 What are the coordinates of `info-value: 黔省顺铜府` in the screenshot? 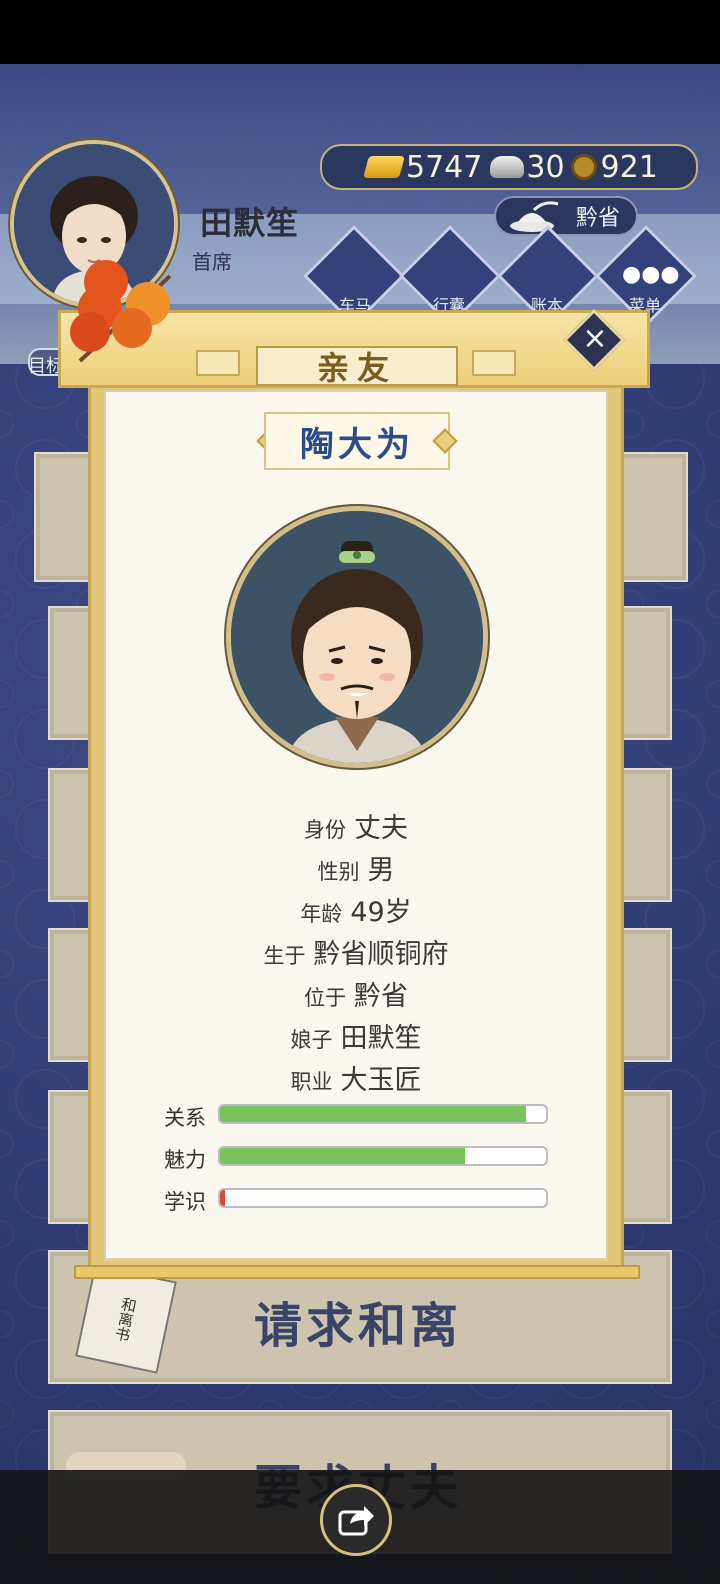 It's located at (381, 954).